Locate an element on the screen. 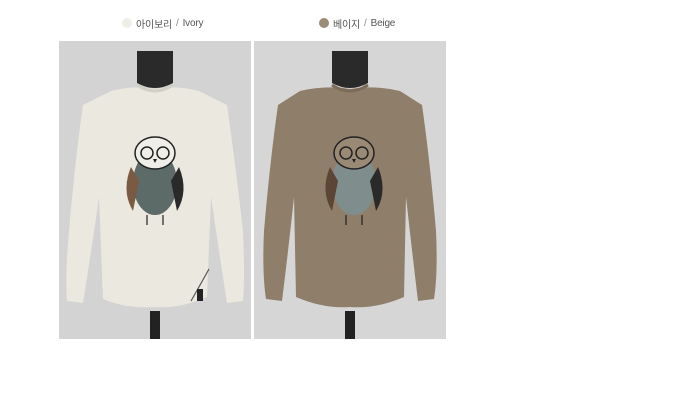  color-option-beige: 베이지 / Beige is located at coordinates (357, 23).